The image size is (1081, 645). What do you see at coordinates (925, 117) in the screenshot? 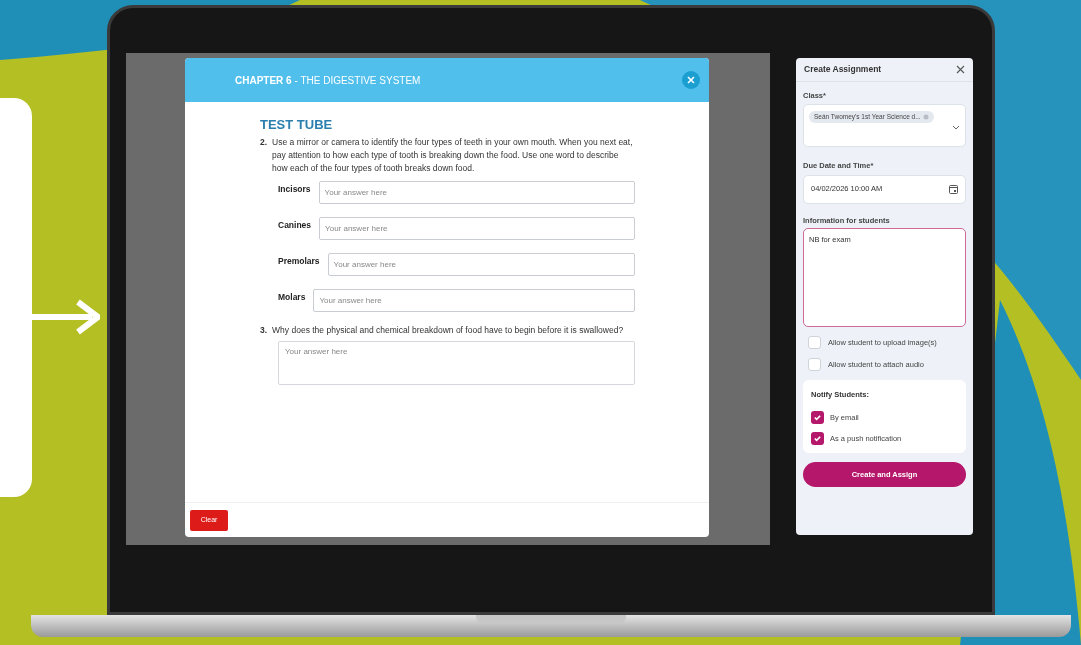
I see `remove-icon` at bounding box center [925, 117].